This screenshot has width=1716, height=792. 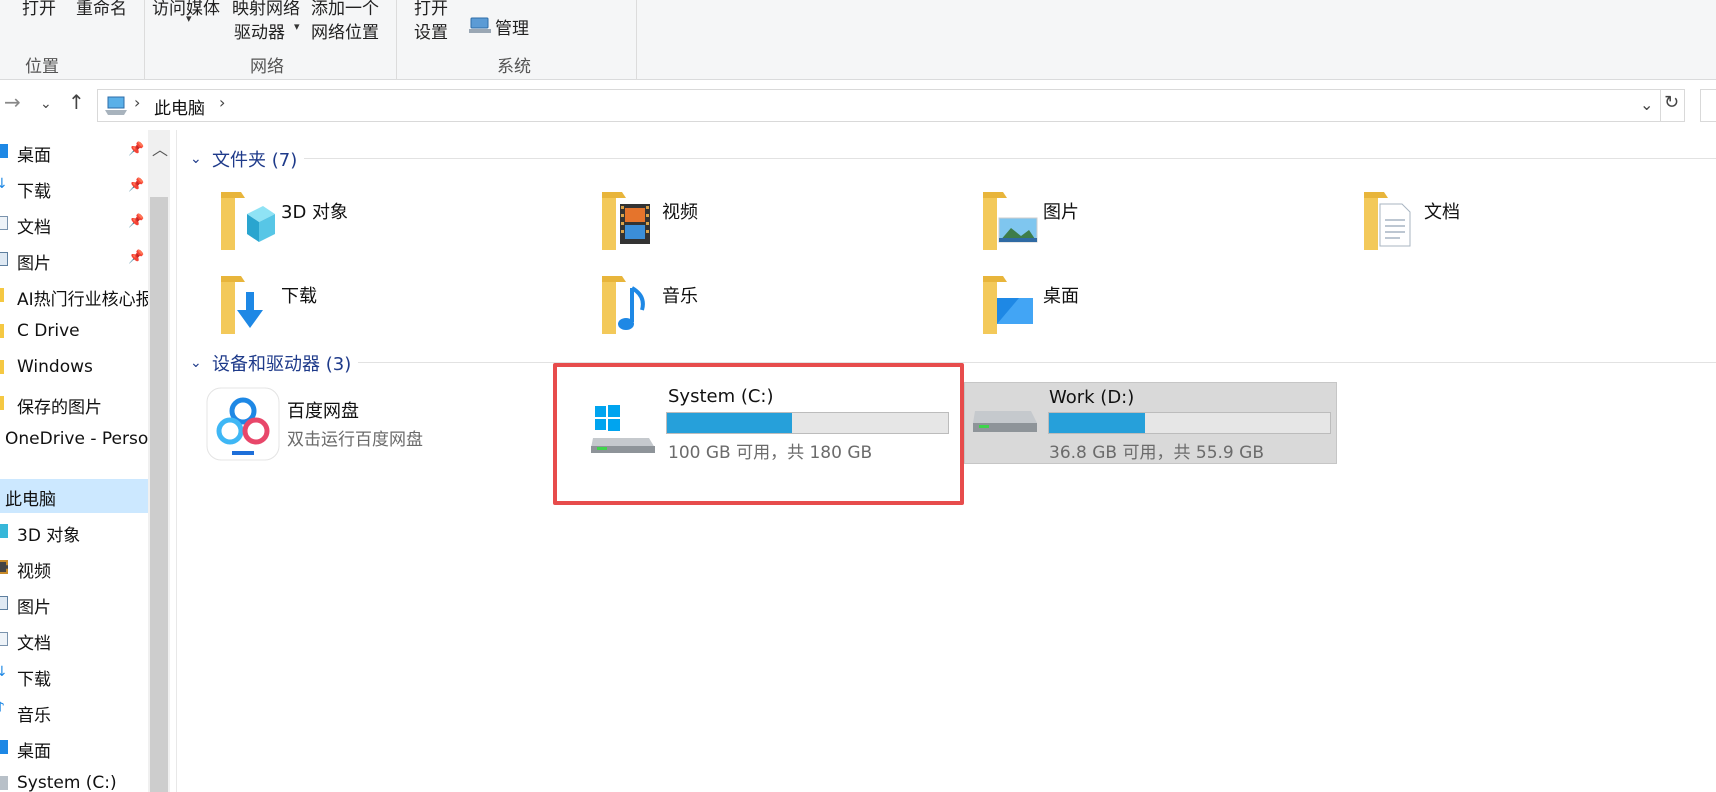 I want to click on folder-downloads: 下载, so click(x=405, y=314).